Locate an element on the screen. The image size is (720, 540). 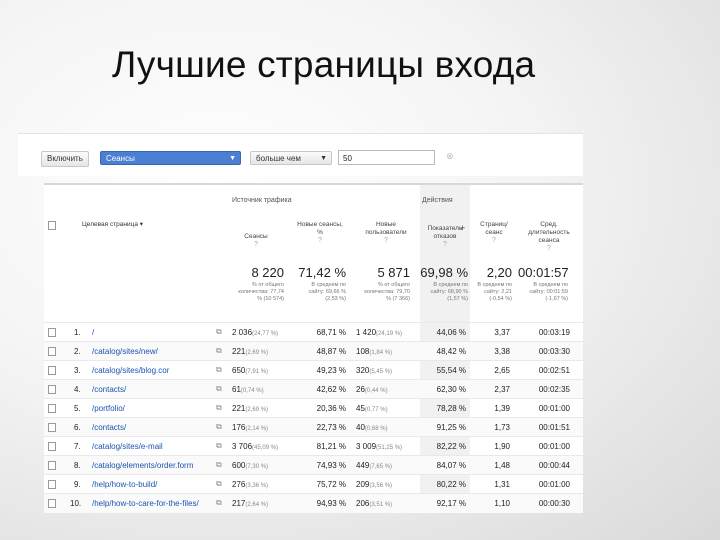
row-number: 9. is located at coordinates (77, 484).